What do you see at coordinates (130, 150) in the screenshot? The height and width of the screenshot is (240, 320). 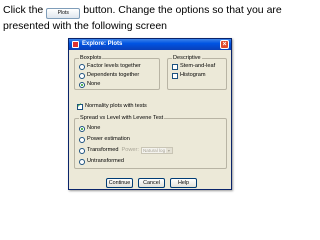 I see `power-label: Power:` at bounding box center [130, 150].